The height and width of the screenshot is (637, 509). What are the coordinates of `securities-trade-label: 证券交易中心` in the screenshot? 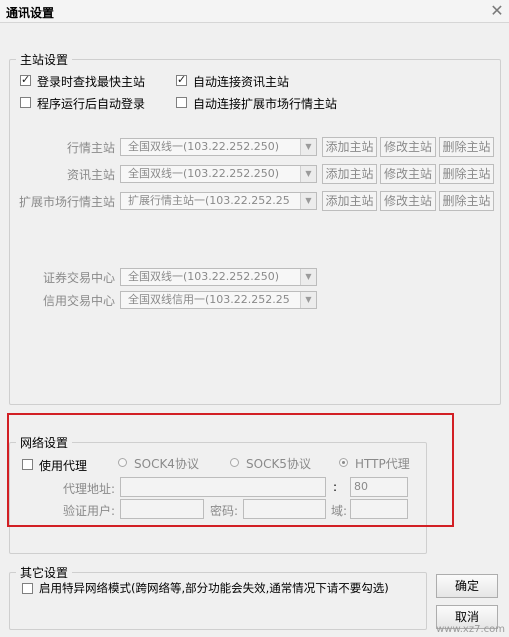 It's located at (78, 278).